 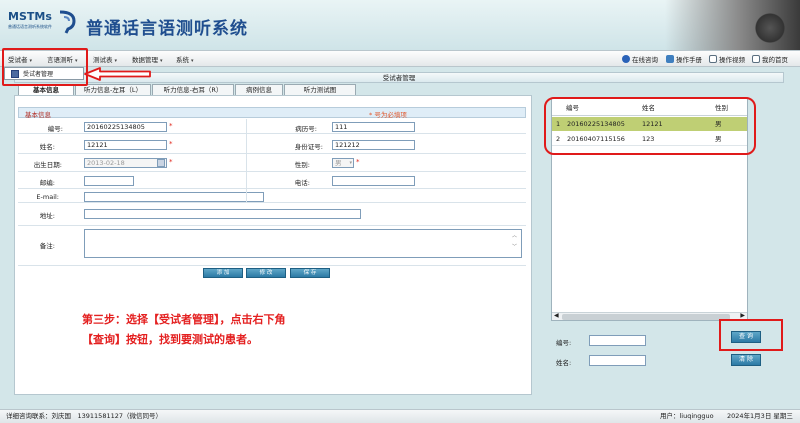 What do you see at coordinates (388, 115) in the screenshot?
I see `required-note: * 号为必填项` at bounding box center [388, 115].